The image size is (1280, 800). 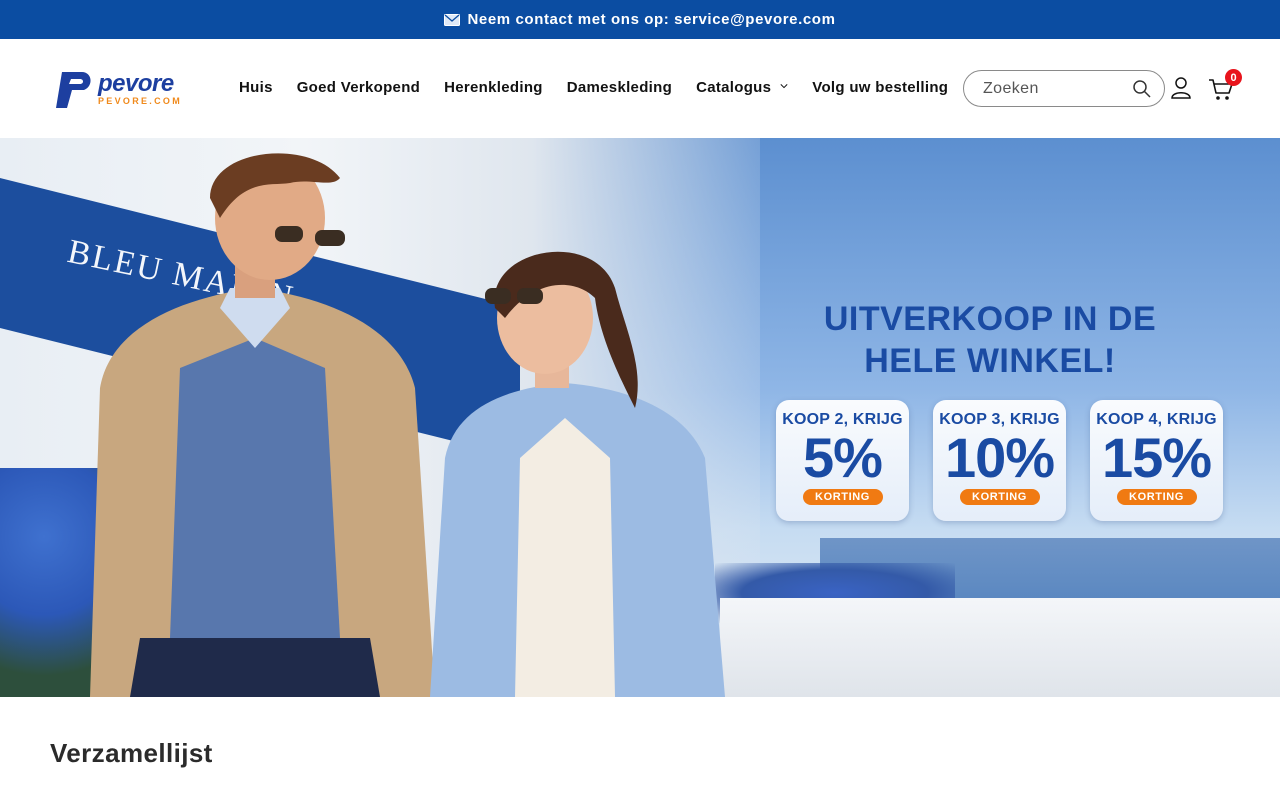 What do you see at coordinates (999, 497) in the screenshot?
I see `offer-card-2-badge: KORTING` at bounding box center [999, 497].